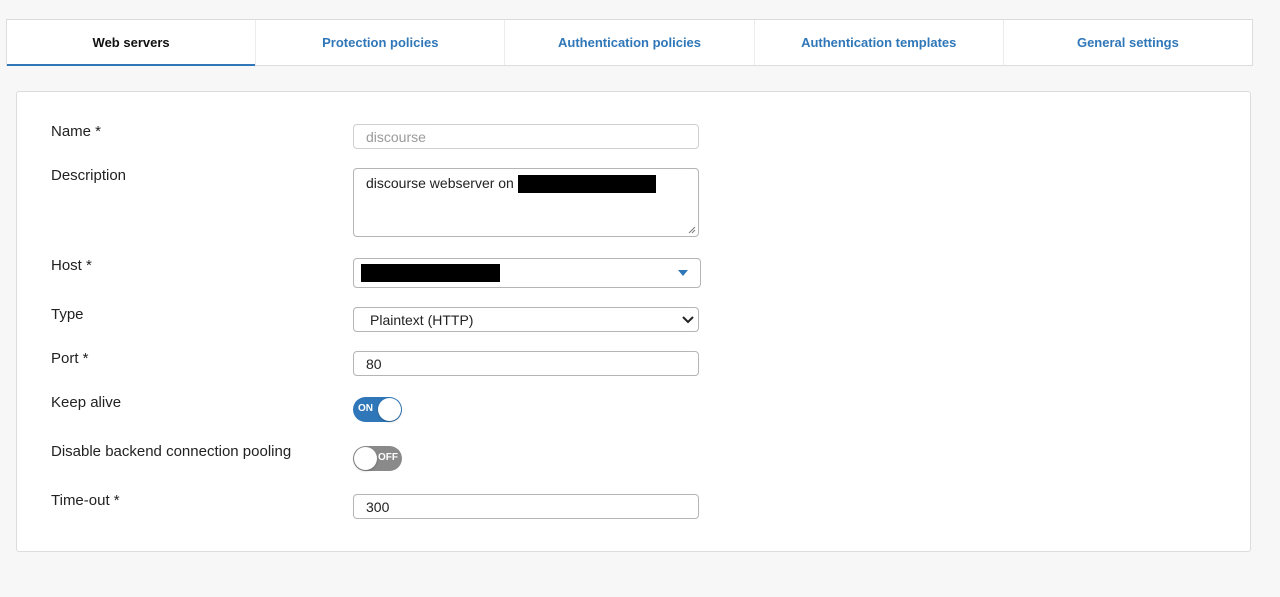  What do you see at coordinates (85, 500) in the screenshot?
I see `timeout-label: Time-out *` at bounding box center [85, 500].